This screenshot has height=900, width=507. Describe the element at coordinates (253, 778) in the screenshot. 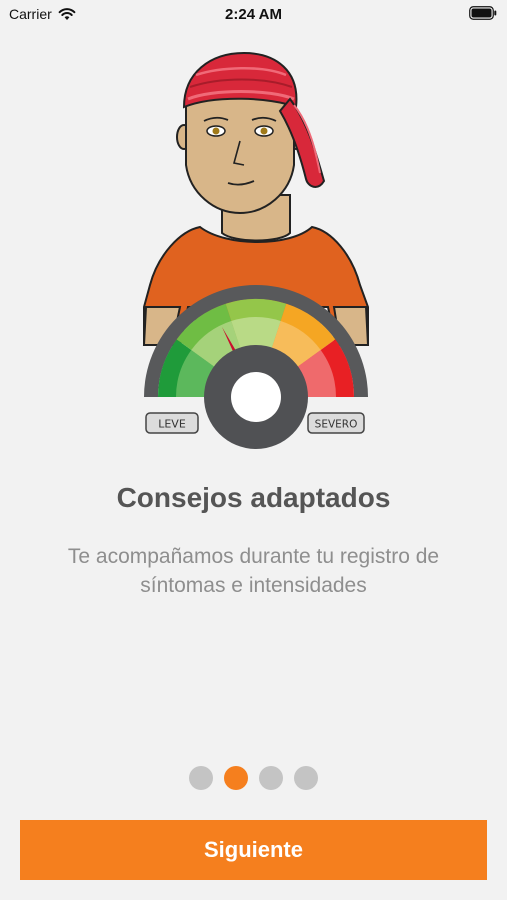

I see `page-indicator` at that location.